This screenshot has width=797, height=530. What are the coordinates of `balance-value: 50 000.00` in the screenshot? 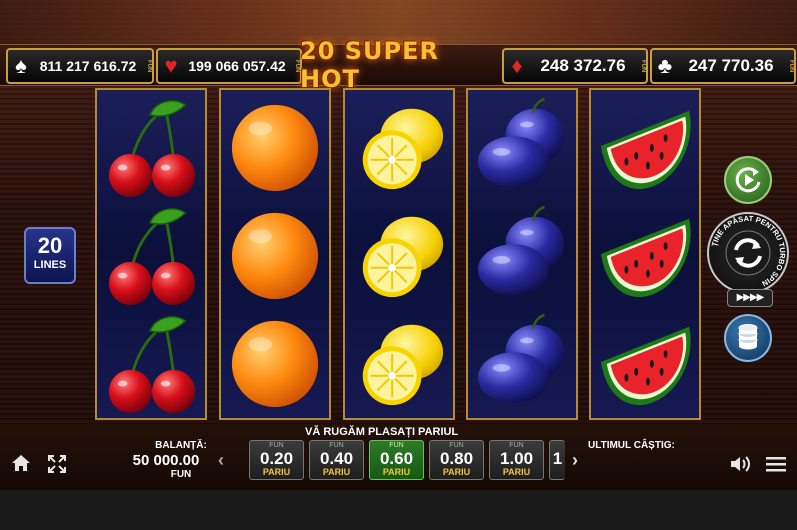 It's located at (166, 460).